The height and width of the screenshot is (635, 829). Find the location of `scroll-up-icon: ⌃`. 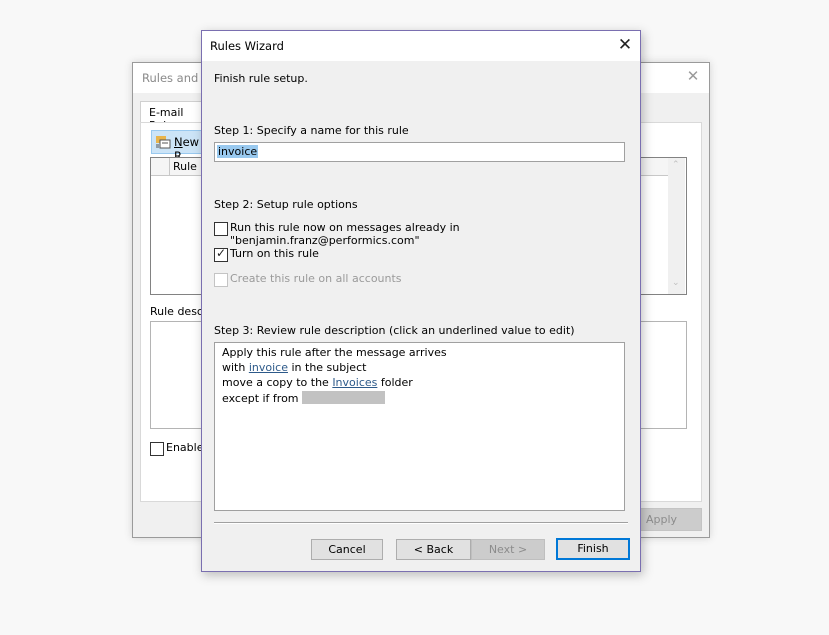

scroll-up-icon: ⌃ is located at coordinates (676, 165).